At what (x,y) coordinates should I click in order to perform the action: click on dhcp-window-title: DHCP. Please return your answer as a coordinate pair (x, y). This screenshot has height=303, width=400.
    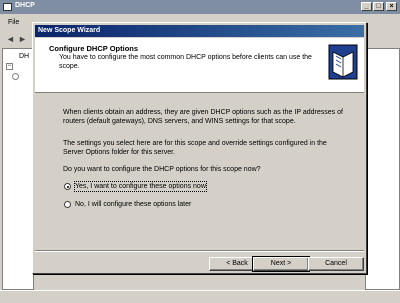
    Looking at the image, I should click on (25, 5).